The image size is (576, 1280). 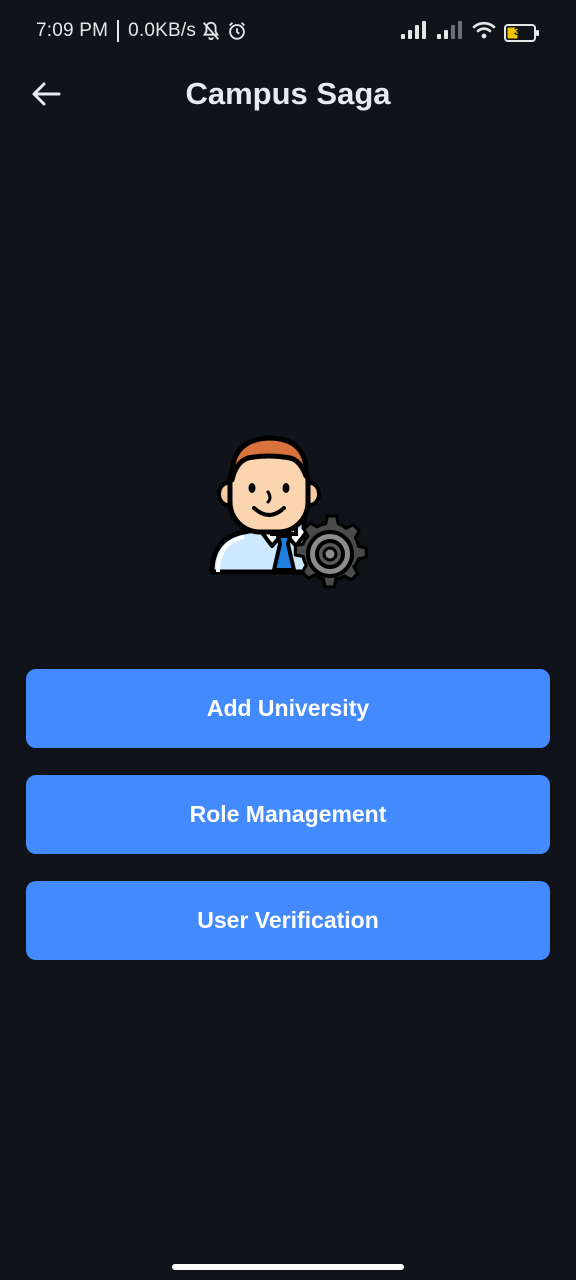 What do you see at coordinates (288, 32) in the screenshot?
I see `status-bar: 7:09 PM 0.0KB/s 31` at bounding box center [288, 32].